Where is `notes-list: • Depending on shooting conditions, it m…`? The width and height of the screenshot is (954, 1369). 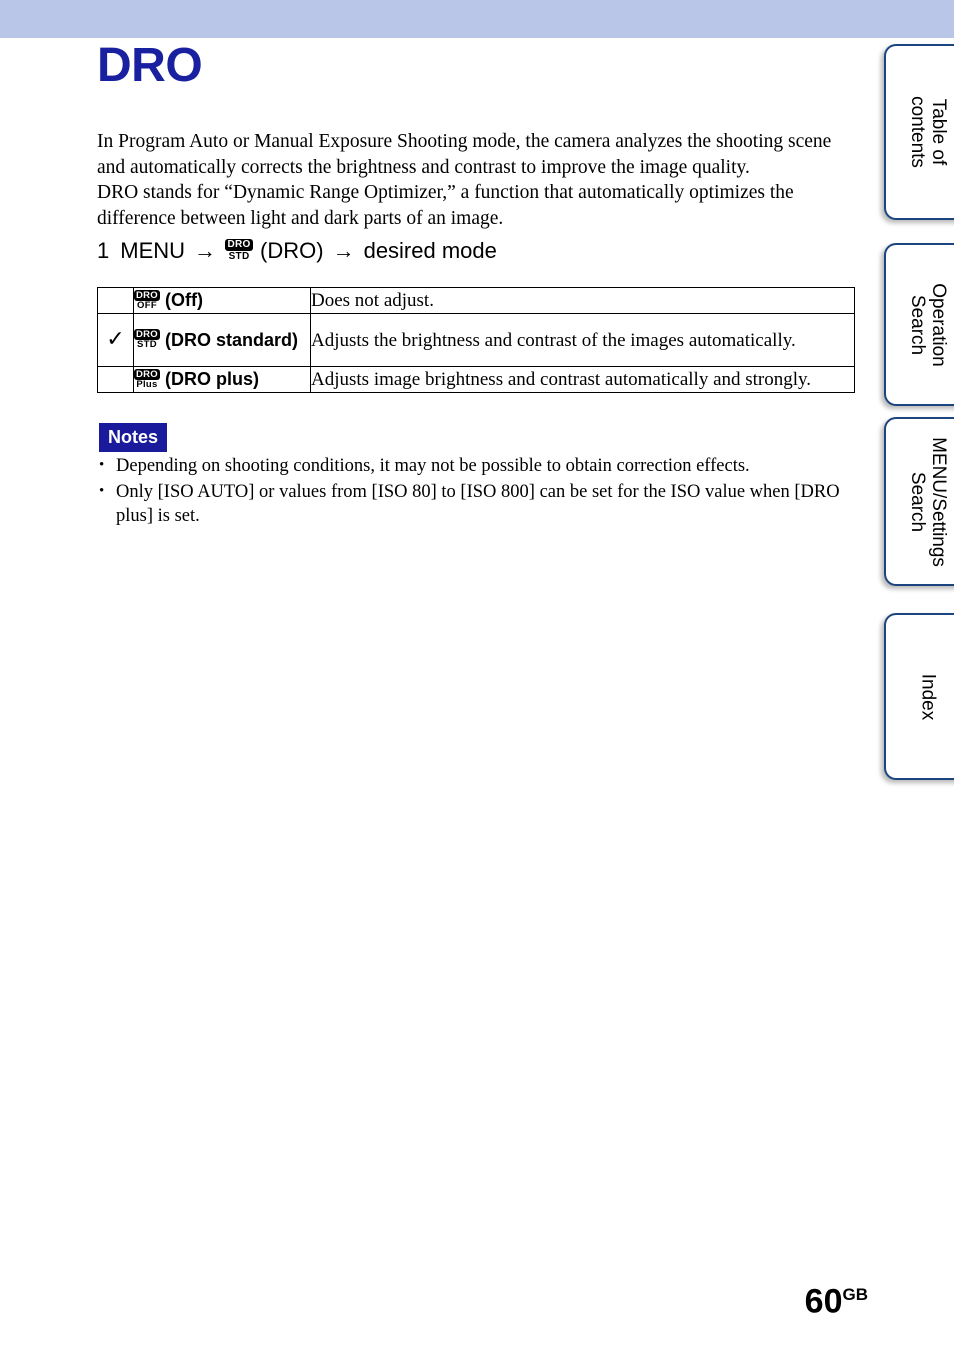 notes-list: • Depending on shooting conditions, it m… is located at coordinates (475, 492).